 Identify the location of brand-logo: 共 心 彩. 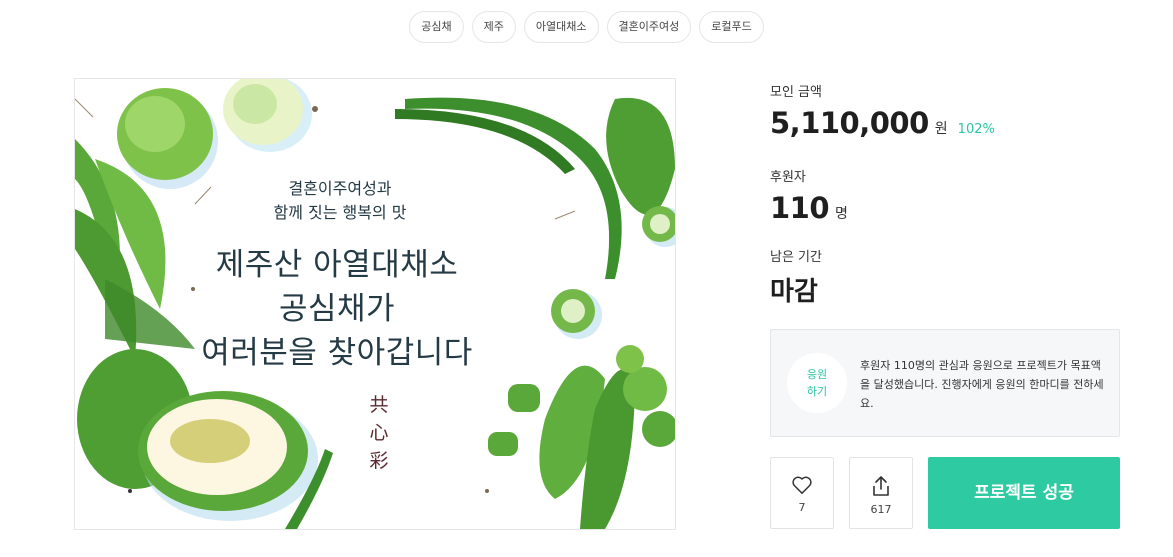
(379, 433).